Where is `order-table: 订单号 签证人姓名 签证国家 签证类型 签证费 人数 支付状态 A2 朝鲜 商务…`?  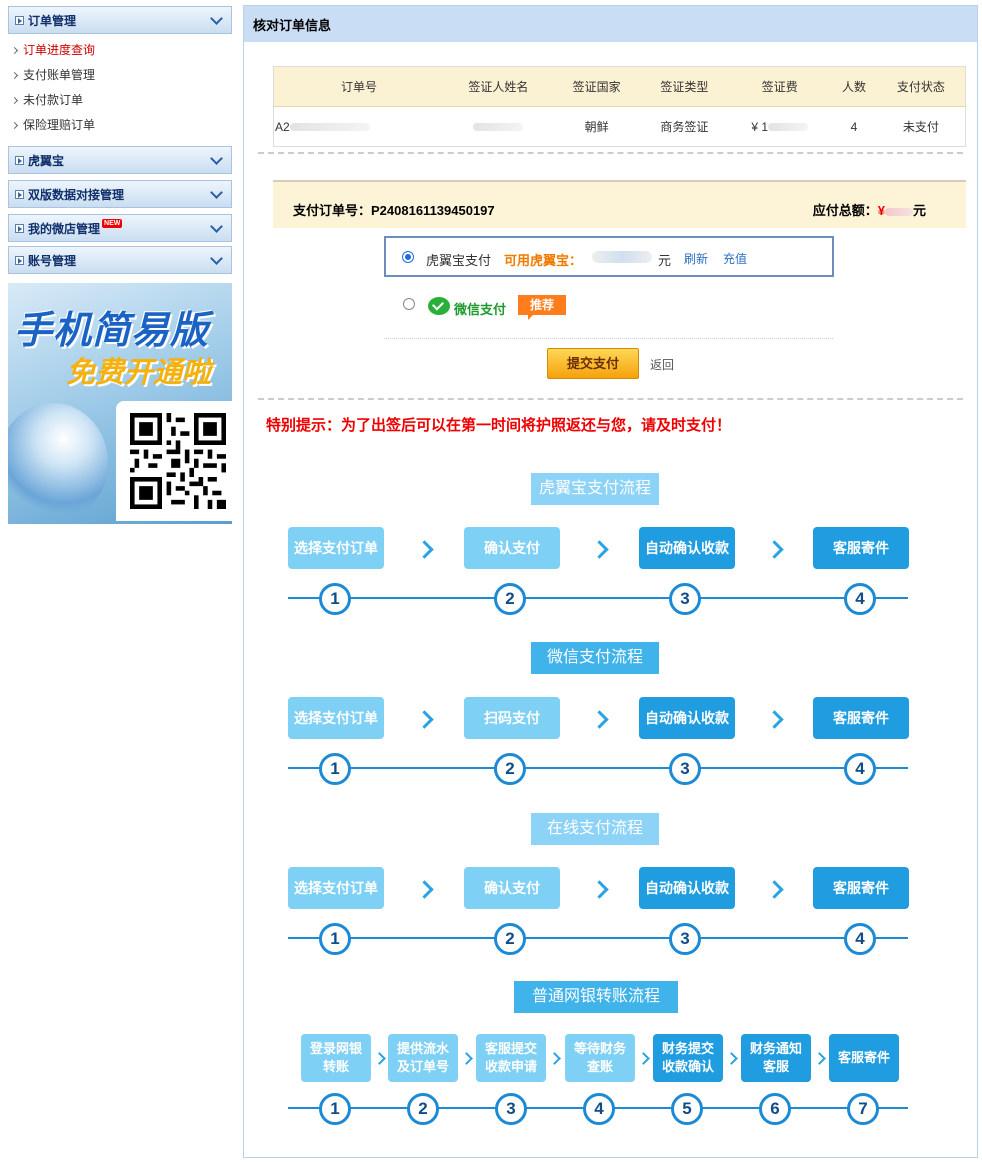 order-table: 订单号 签证人姓名 签证国家 签证类型 签证费 人数 支付状态 A2 朝鲜 商务… is located at coordinates (619, 106).